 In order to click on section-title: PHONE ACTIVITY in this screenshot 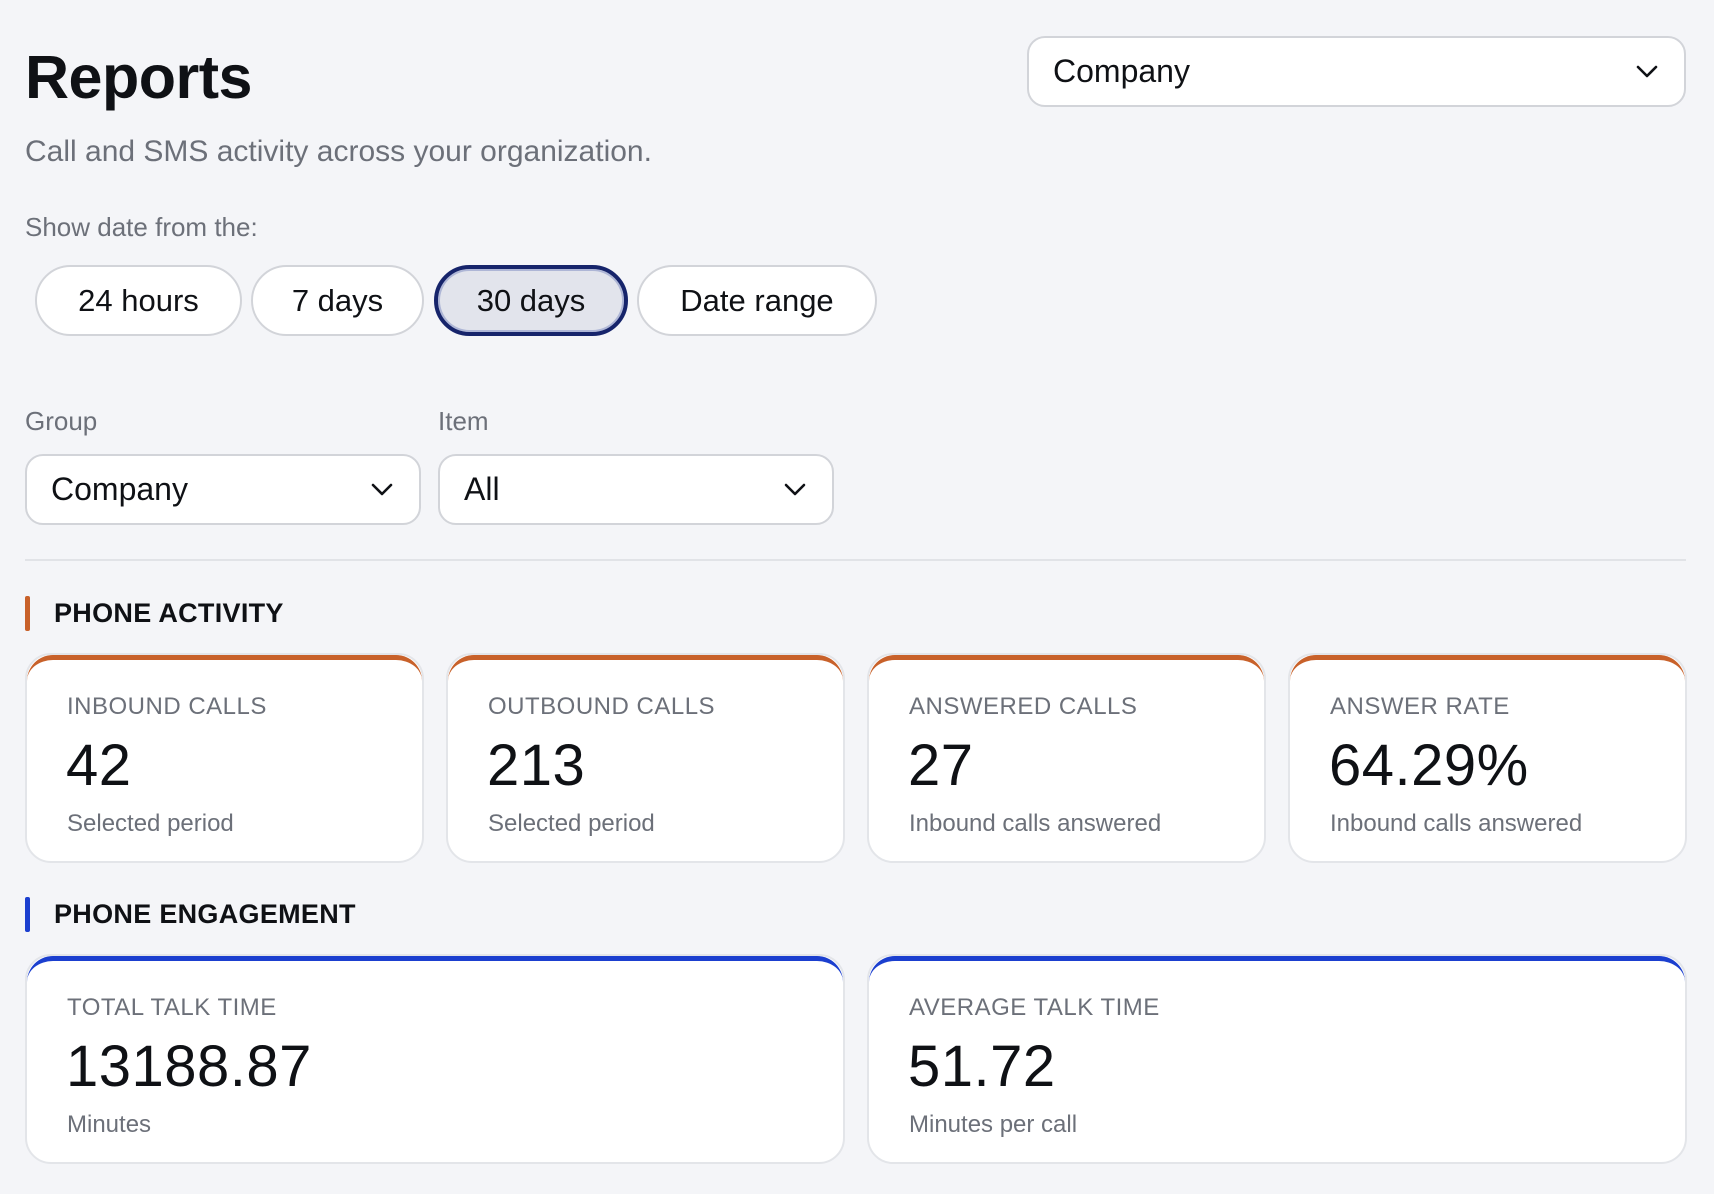, I will do `click(169, 613)`.